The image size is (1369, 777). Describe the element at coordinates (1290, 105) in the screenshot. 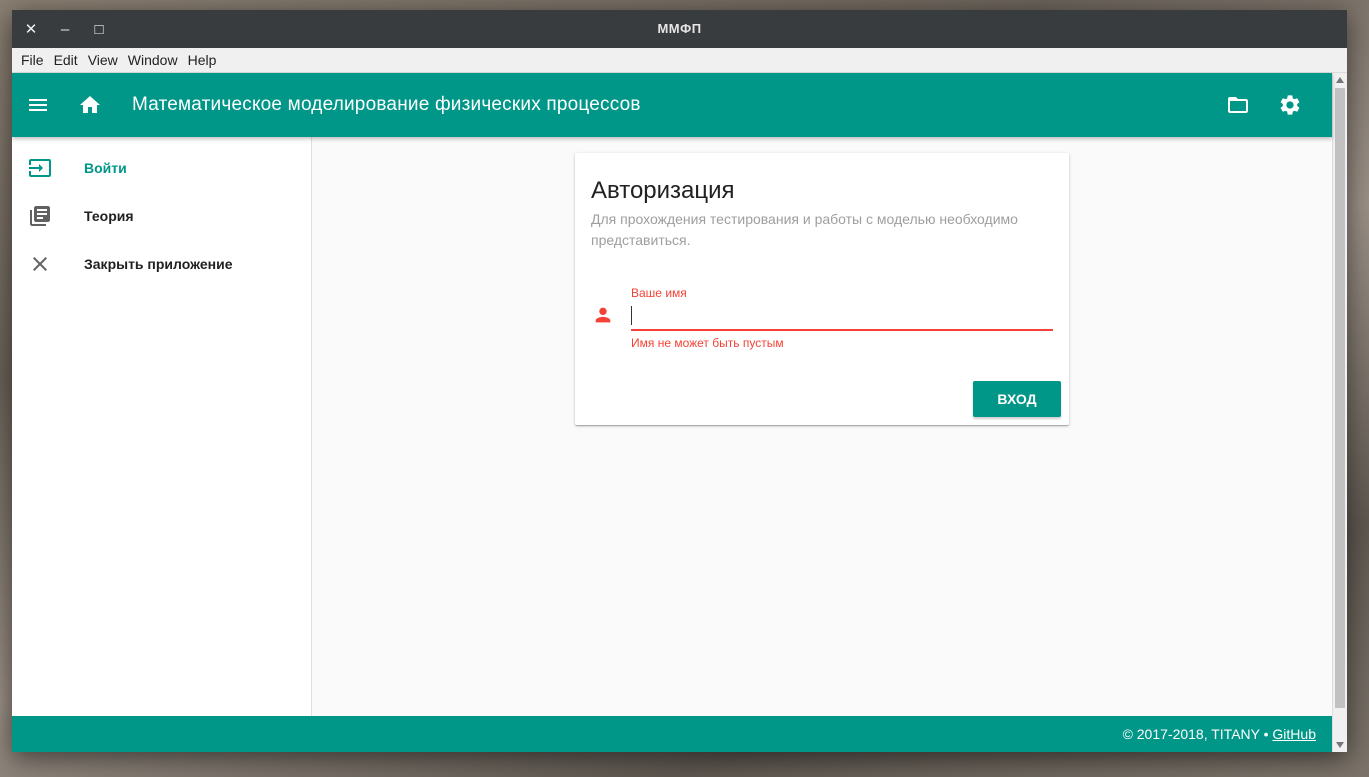

I see `settings-icon` at that location.